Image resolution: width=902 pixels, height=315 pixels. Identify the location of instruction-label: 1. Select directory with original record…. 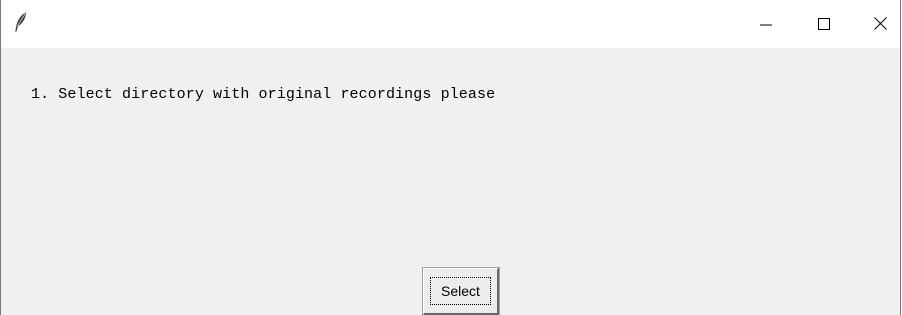
(263, 94).